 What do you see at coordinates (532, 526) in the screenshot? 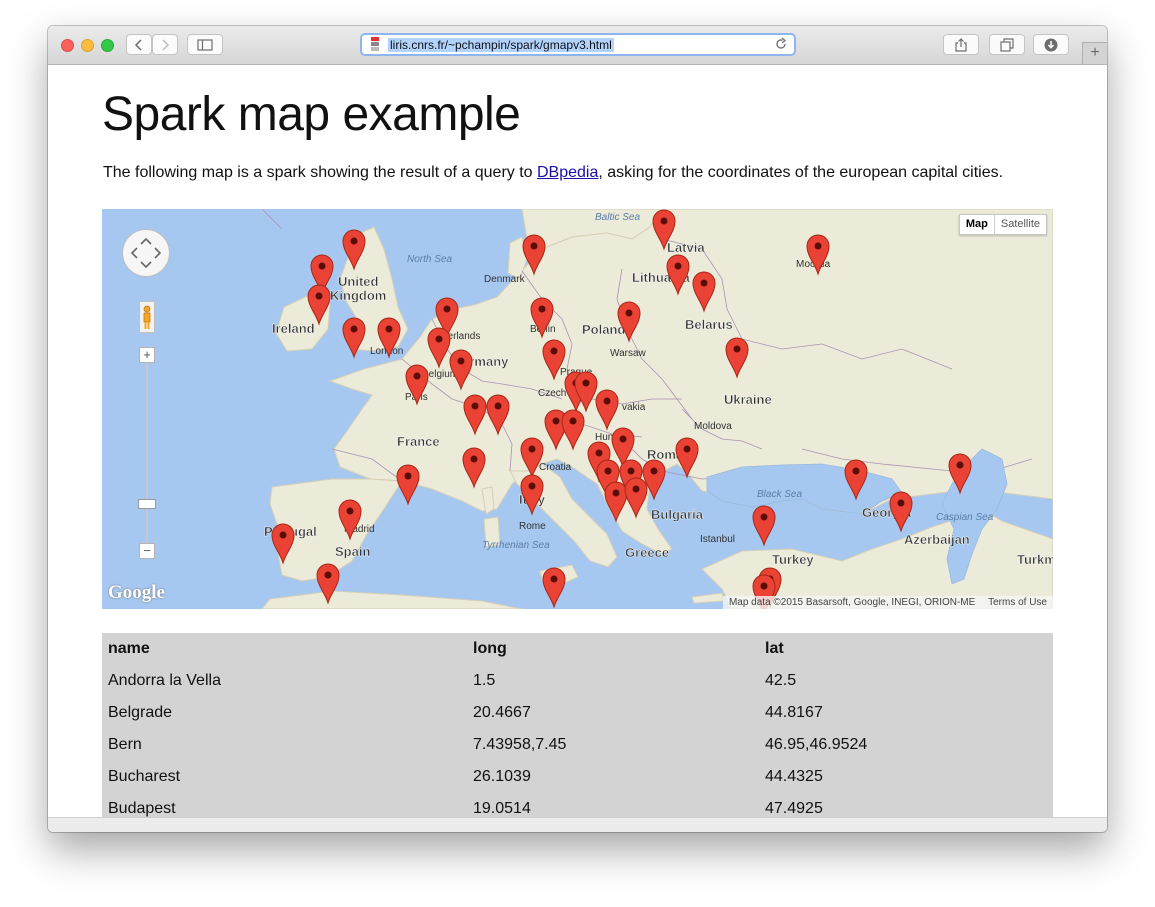
I see `map-label: Rome` at bounding box center [532, 526].